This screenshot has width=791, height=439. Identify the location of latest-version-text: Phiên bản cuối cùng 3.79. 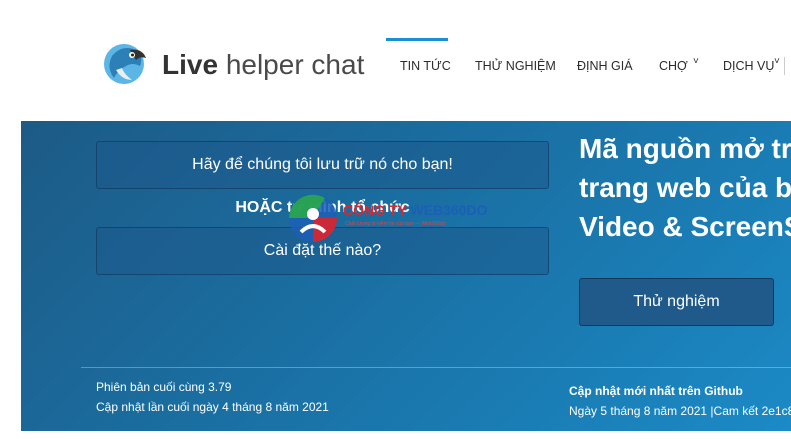
(164, 387).